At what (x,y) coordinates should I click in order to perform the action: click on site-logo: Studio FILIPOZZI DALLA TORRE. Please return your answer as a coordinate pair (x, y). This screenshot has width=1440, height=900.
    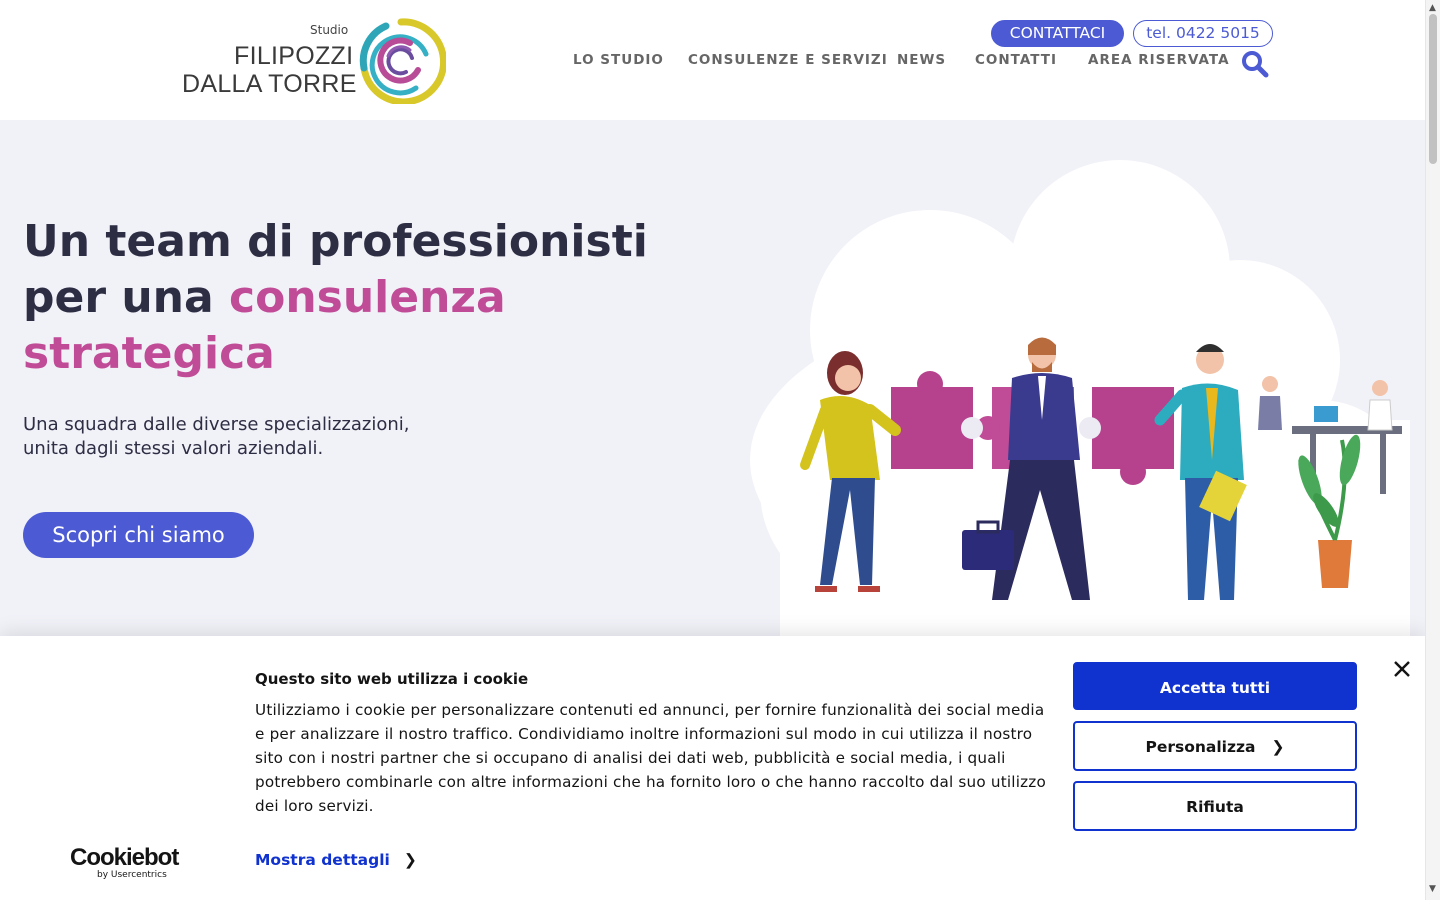
    Looking at the image, I should click on (313, 61).